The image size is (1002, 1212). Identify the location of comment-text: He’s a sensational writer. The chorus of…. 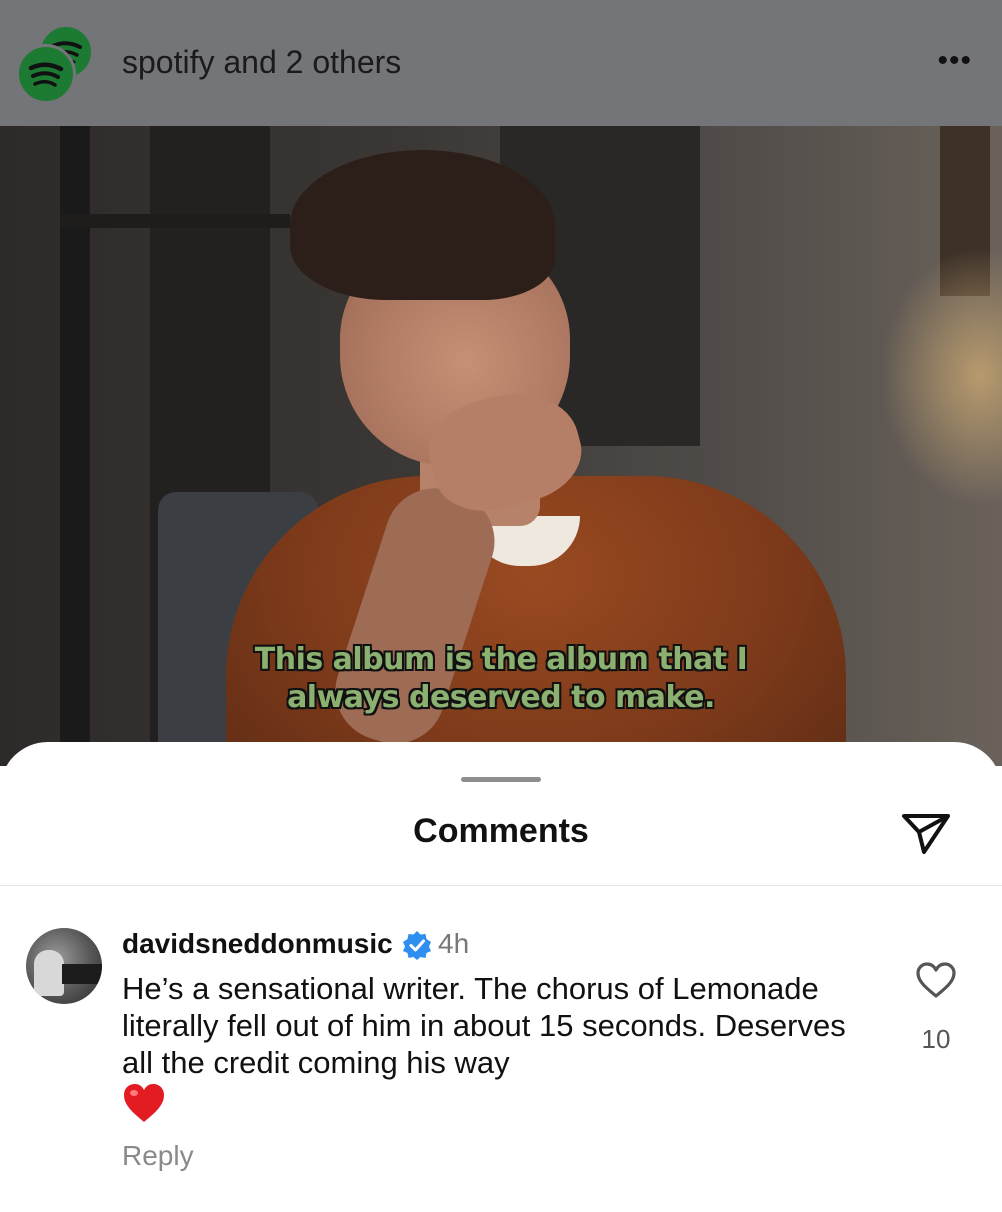
(484, 1025).